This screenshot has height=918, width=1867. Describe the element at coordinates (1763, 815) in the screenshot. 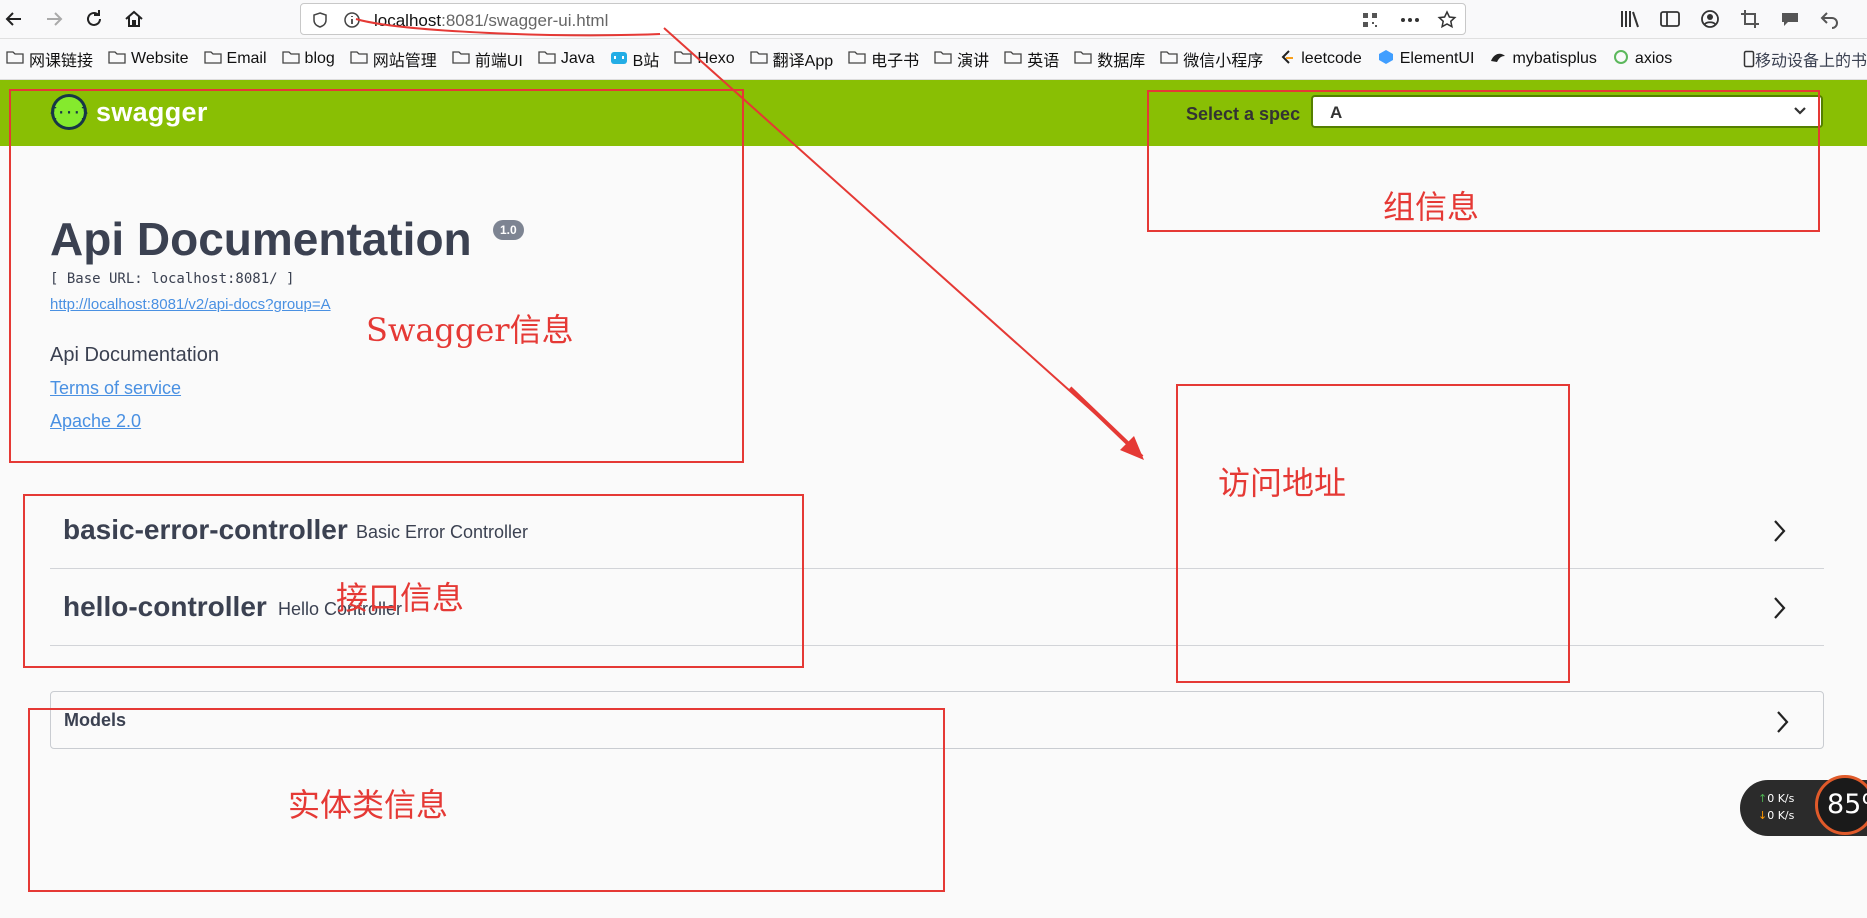

I see `download-arrow-icon: ↓` at that location.